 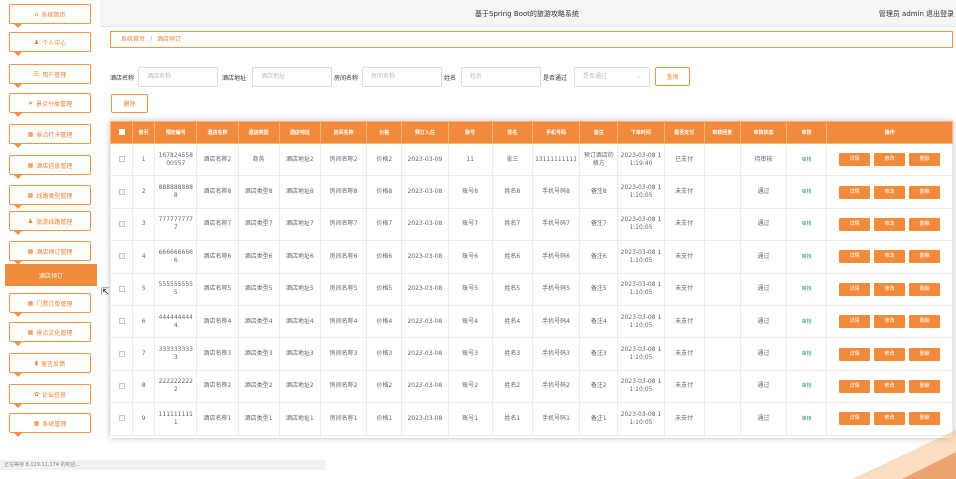 What do you see at coordinates (672, 76) in the screenshot?
I see `query-button: 查询` at bounding box center [672, 76].